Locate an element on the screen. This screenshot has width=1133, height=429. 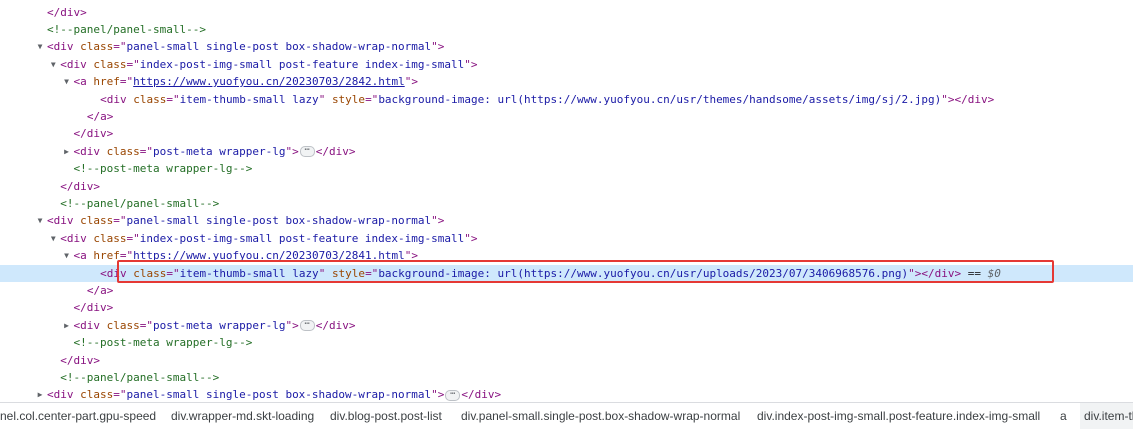
tag-token: <a is located at coordinates (83, 82).